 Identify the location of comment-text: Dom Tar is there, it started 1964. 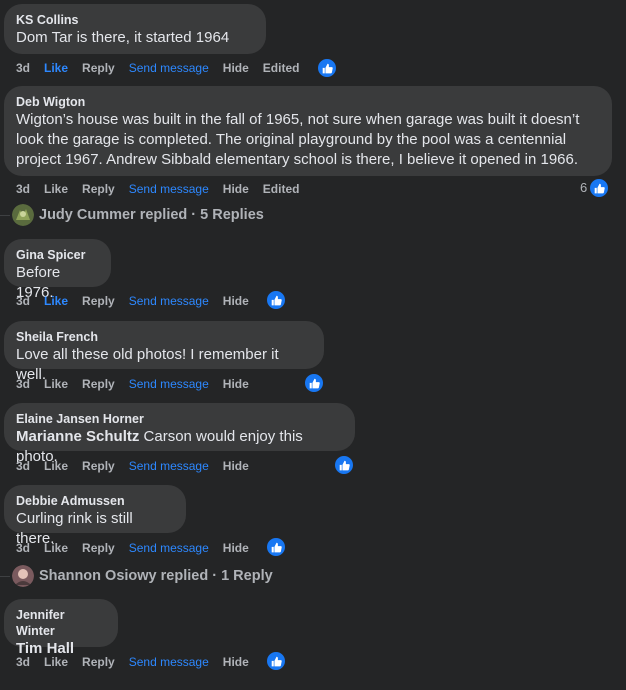
(123, 37).